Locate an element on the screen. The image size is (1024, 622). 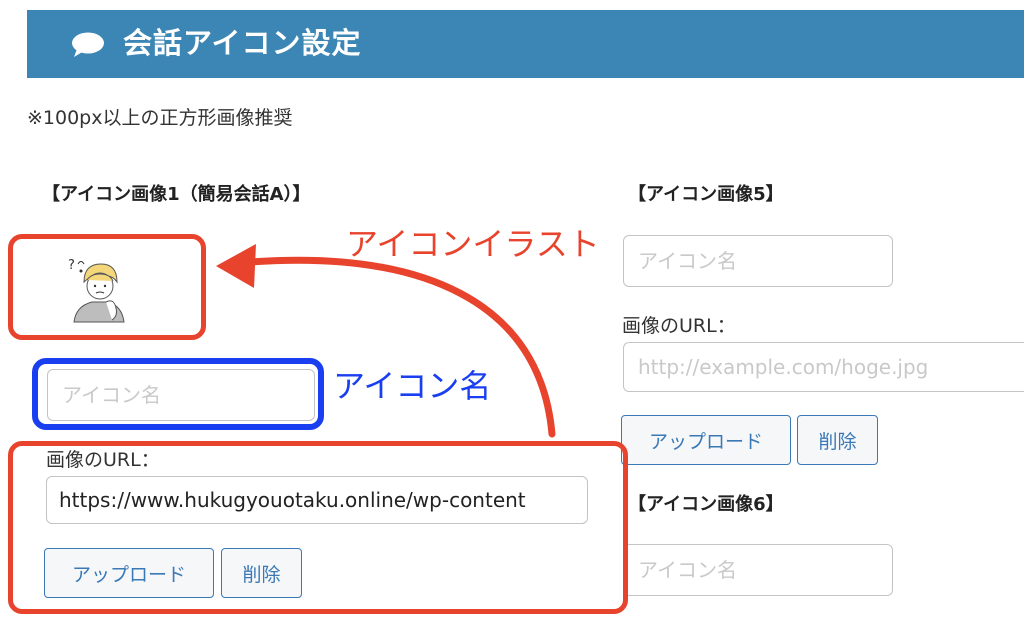
arrow-head-icon is located at coordinates (236, 266).